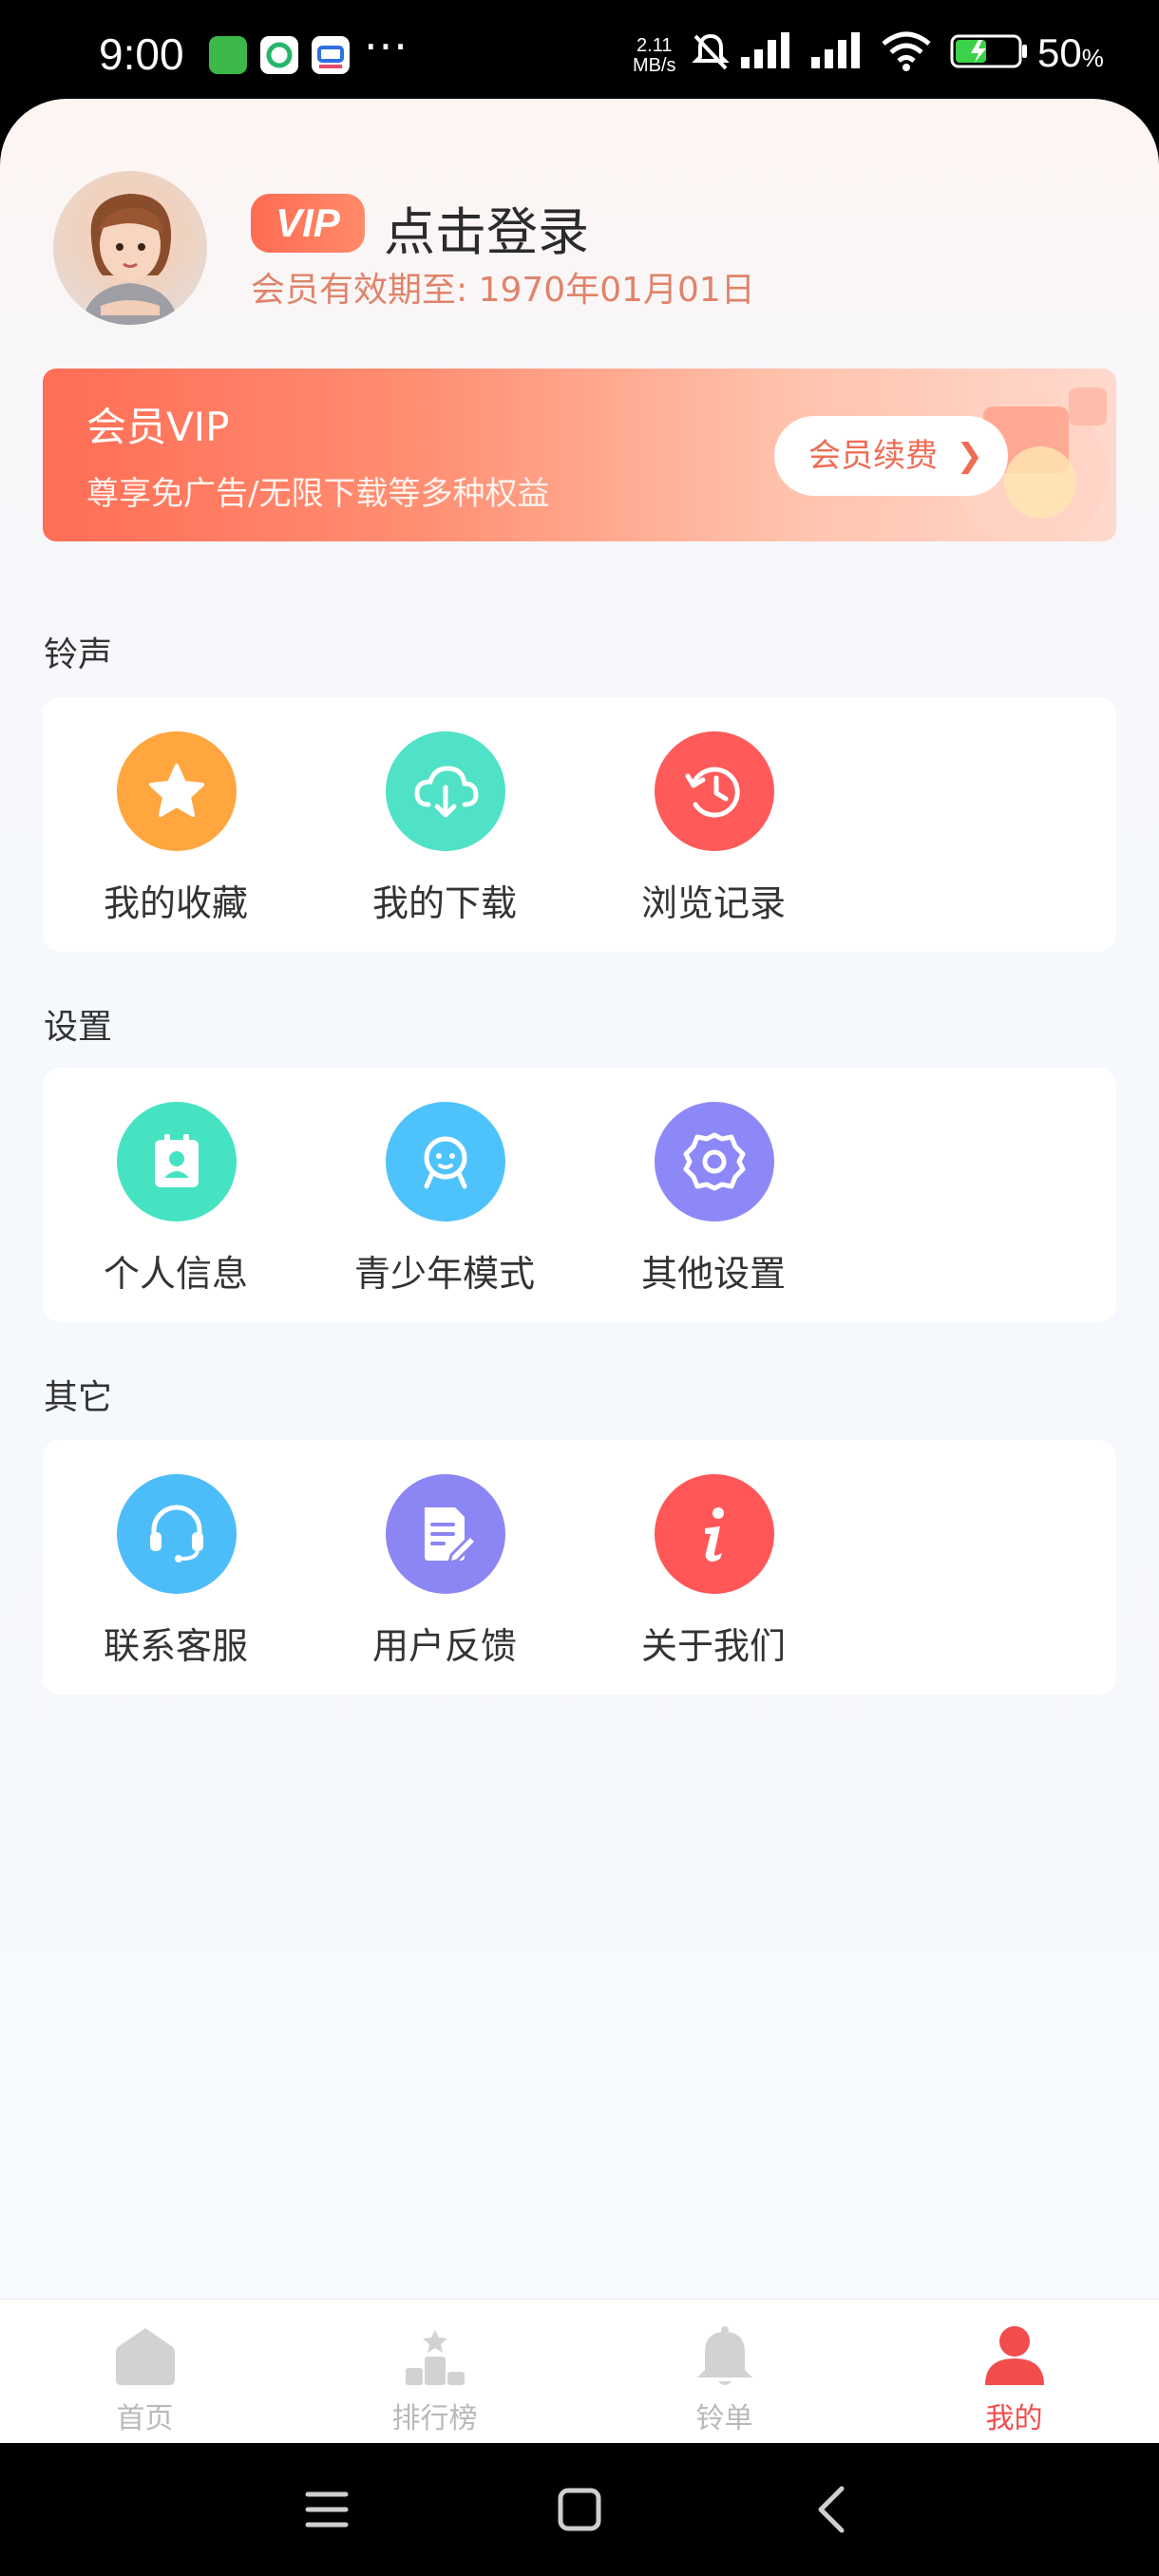 The width and height of the screenshot is (1159, 2576). I want to click on tab-mine: 我的, so click(1014, 2372).